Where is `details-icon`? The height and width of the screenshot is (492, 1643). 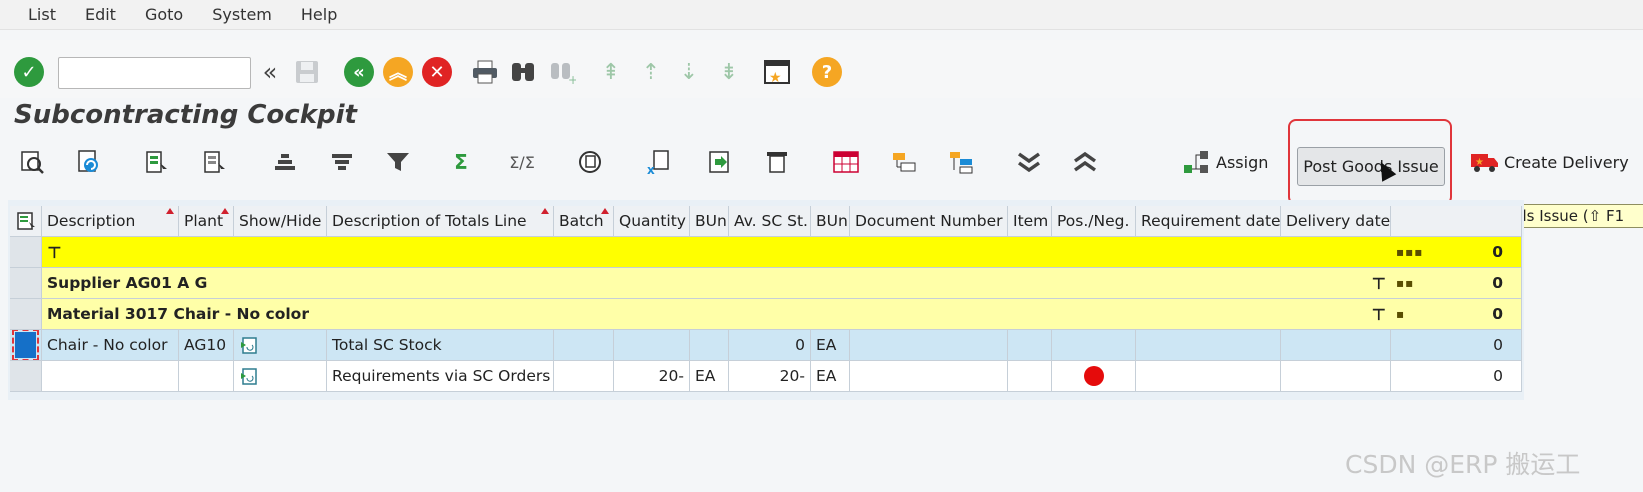
details-icon is located at coordinates (32, 162).